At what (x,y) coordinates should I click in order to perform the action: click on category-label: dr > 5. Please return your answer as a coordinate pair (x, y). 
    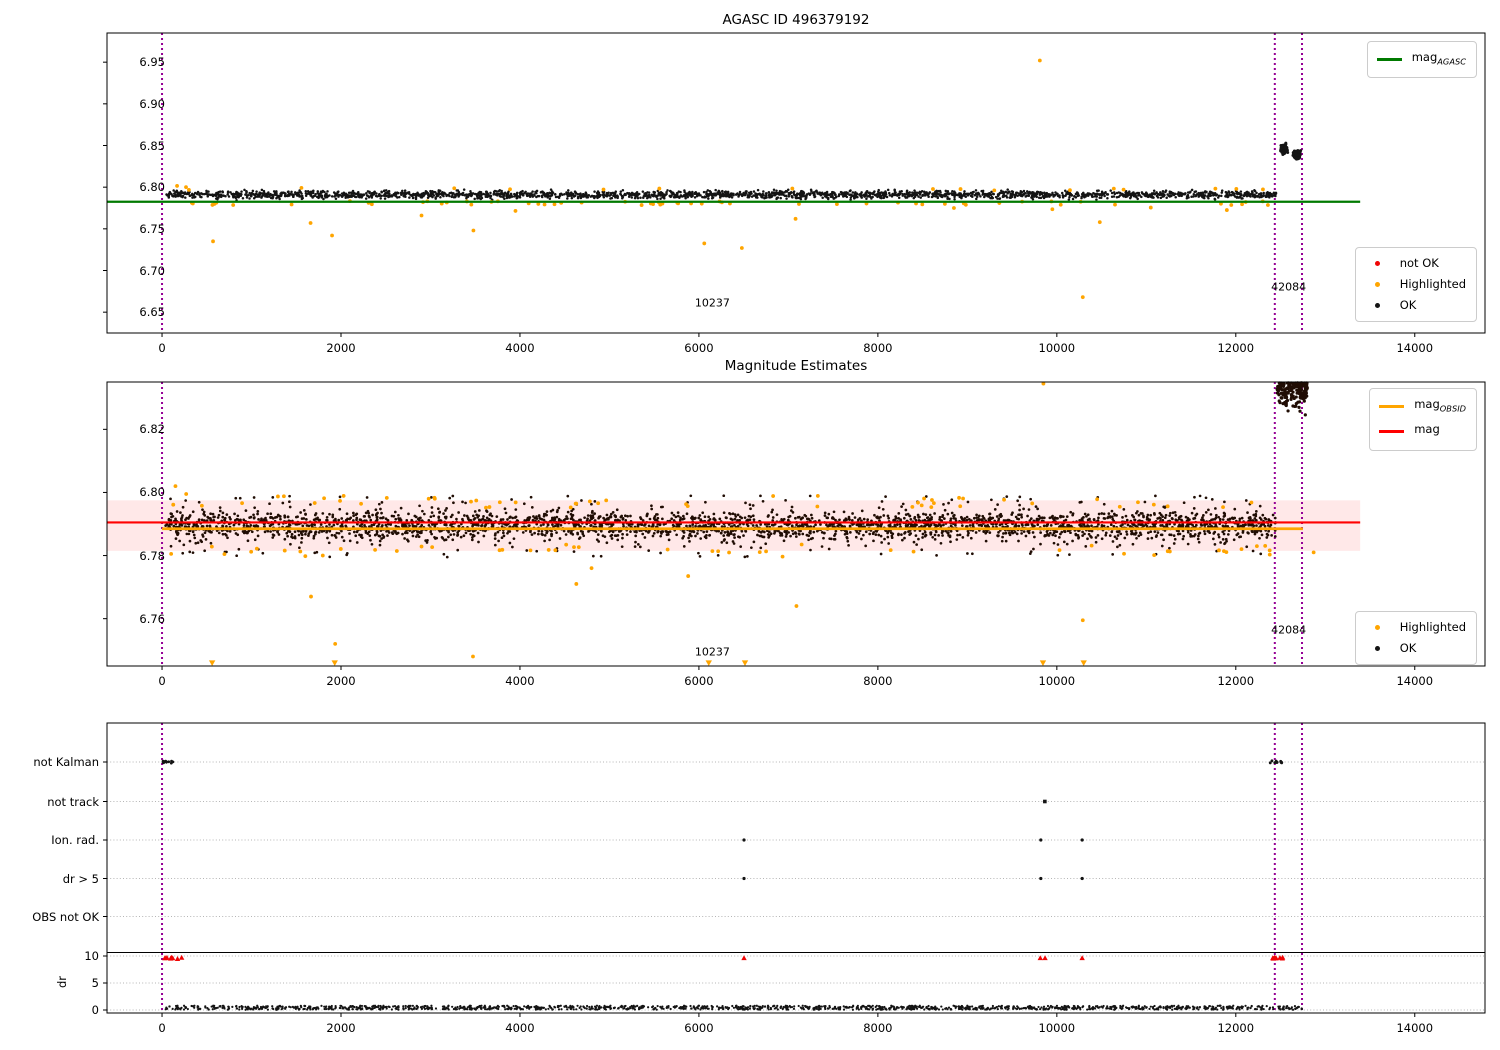
    Looking at the image, I should click on (80, 878).